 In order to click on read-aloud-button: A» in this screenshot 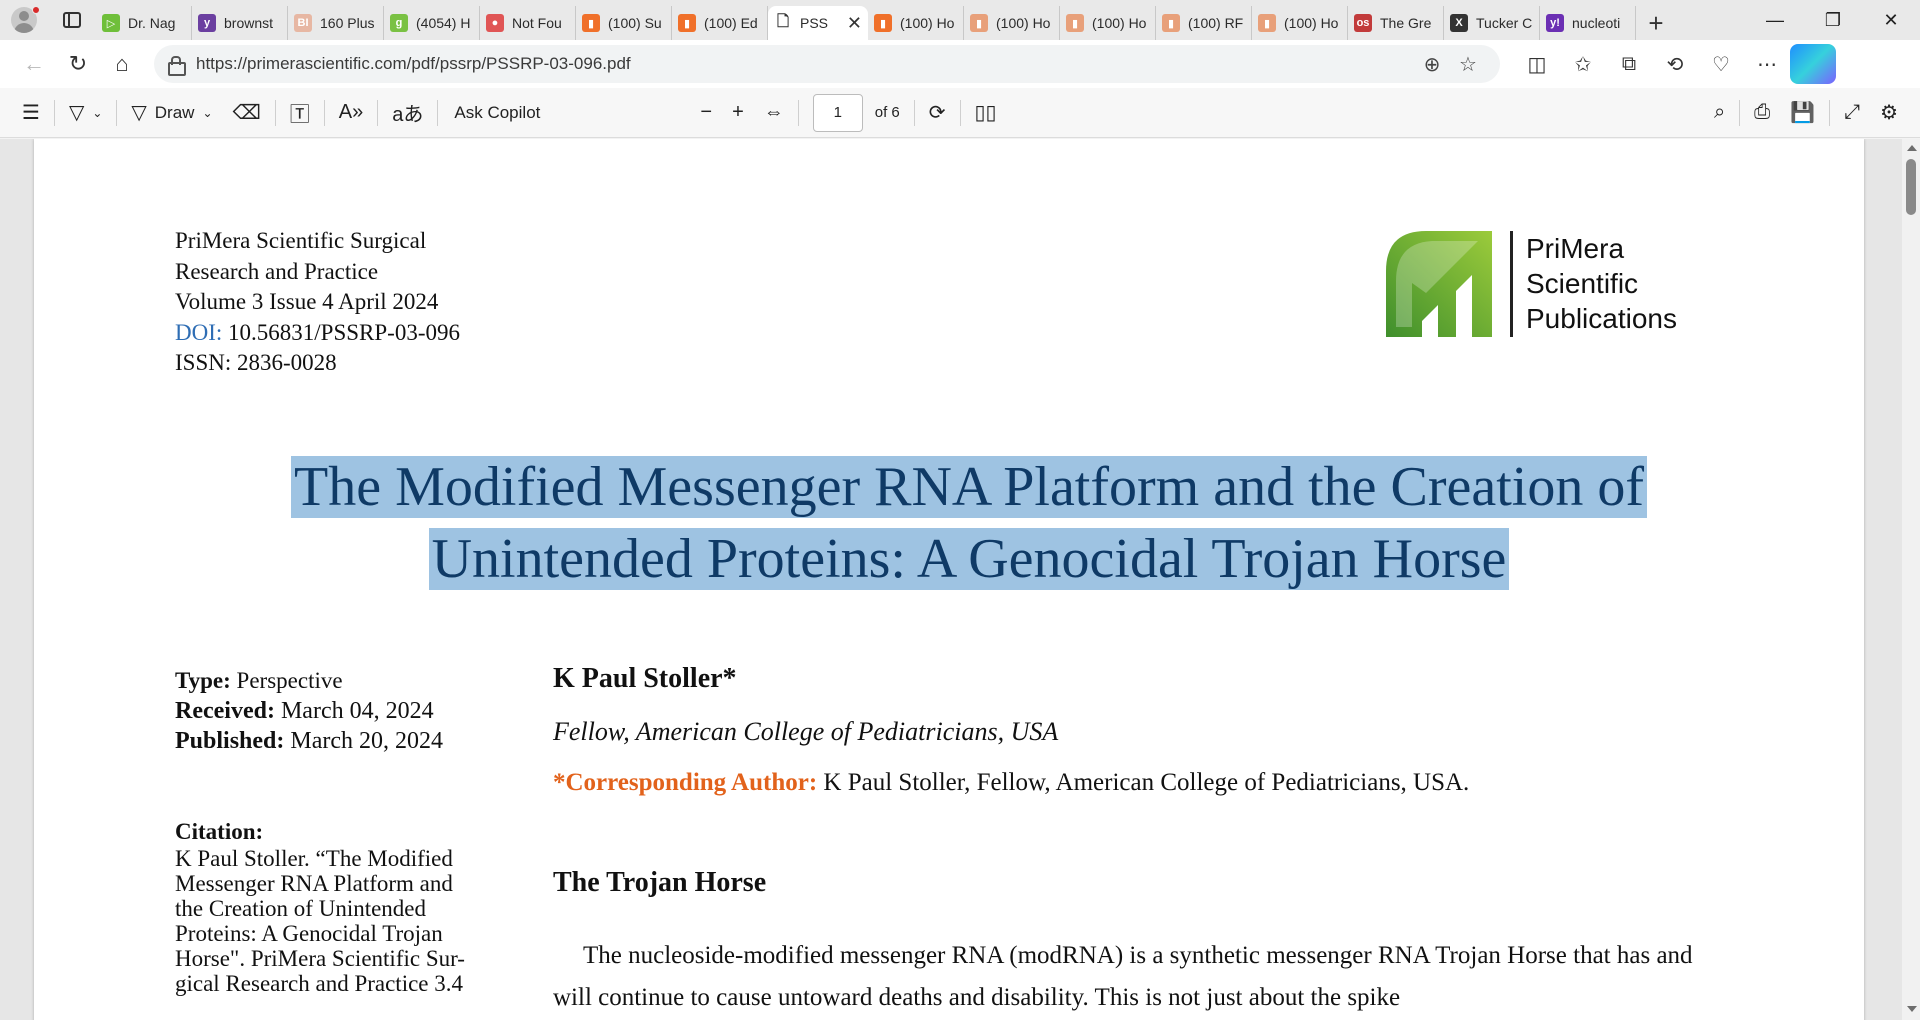, I will do `click(351, 113)`.